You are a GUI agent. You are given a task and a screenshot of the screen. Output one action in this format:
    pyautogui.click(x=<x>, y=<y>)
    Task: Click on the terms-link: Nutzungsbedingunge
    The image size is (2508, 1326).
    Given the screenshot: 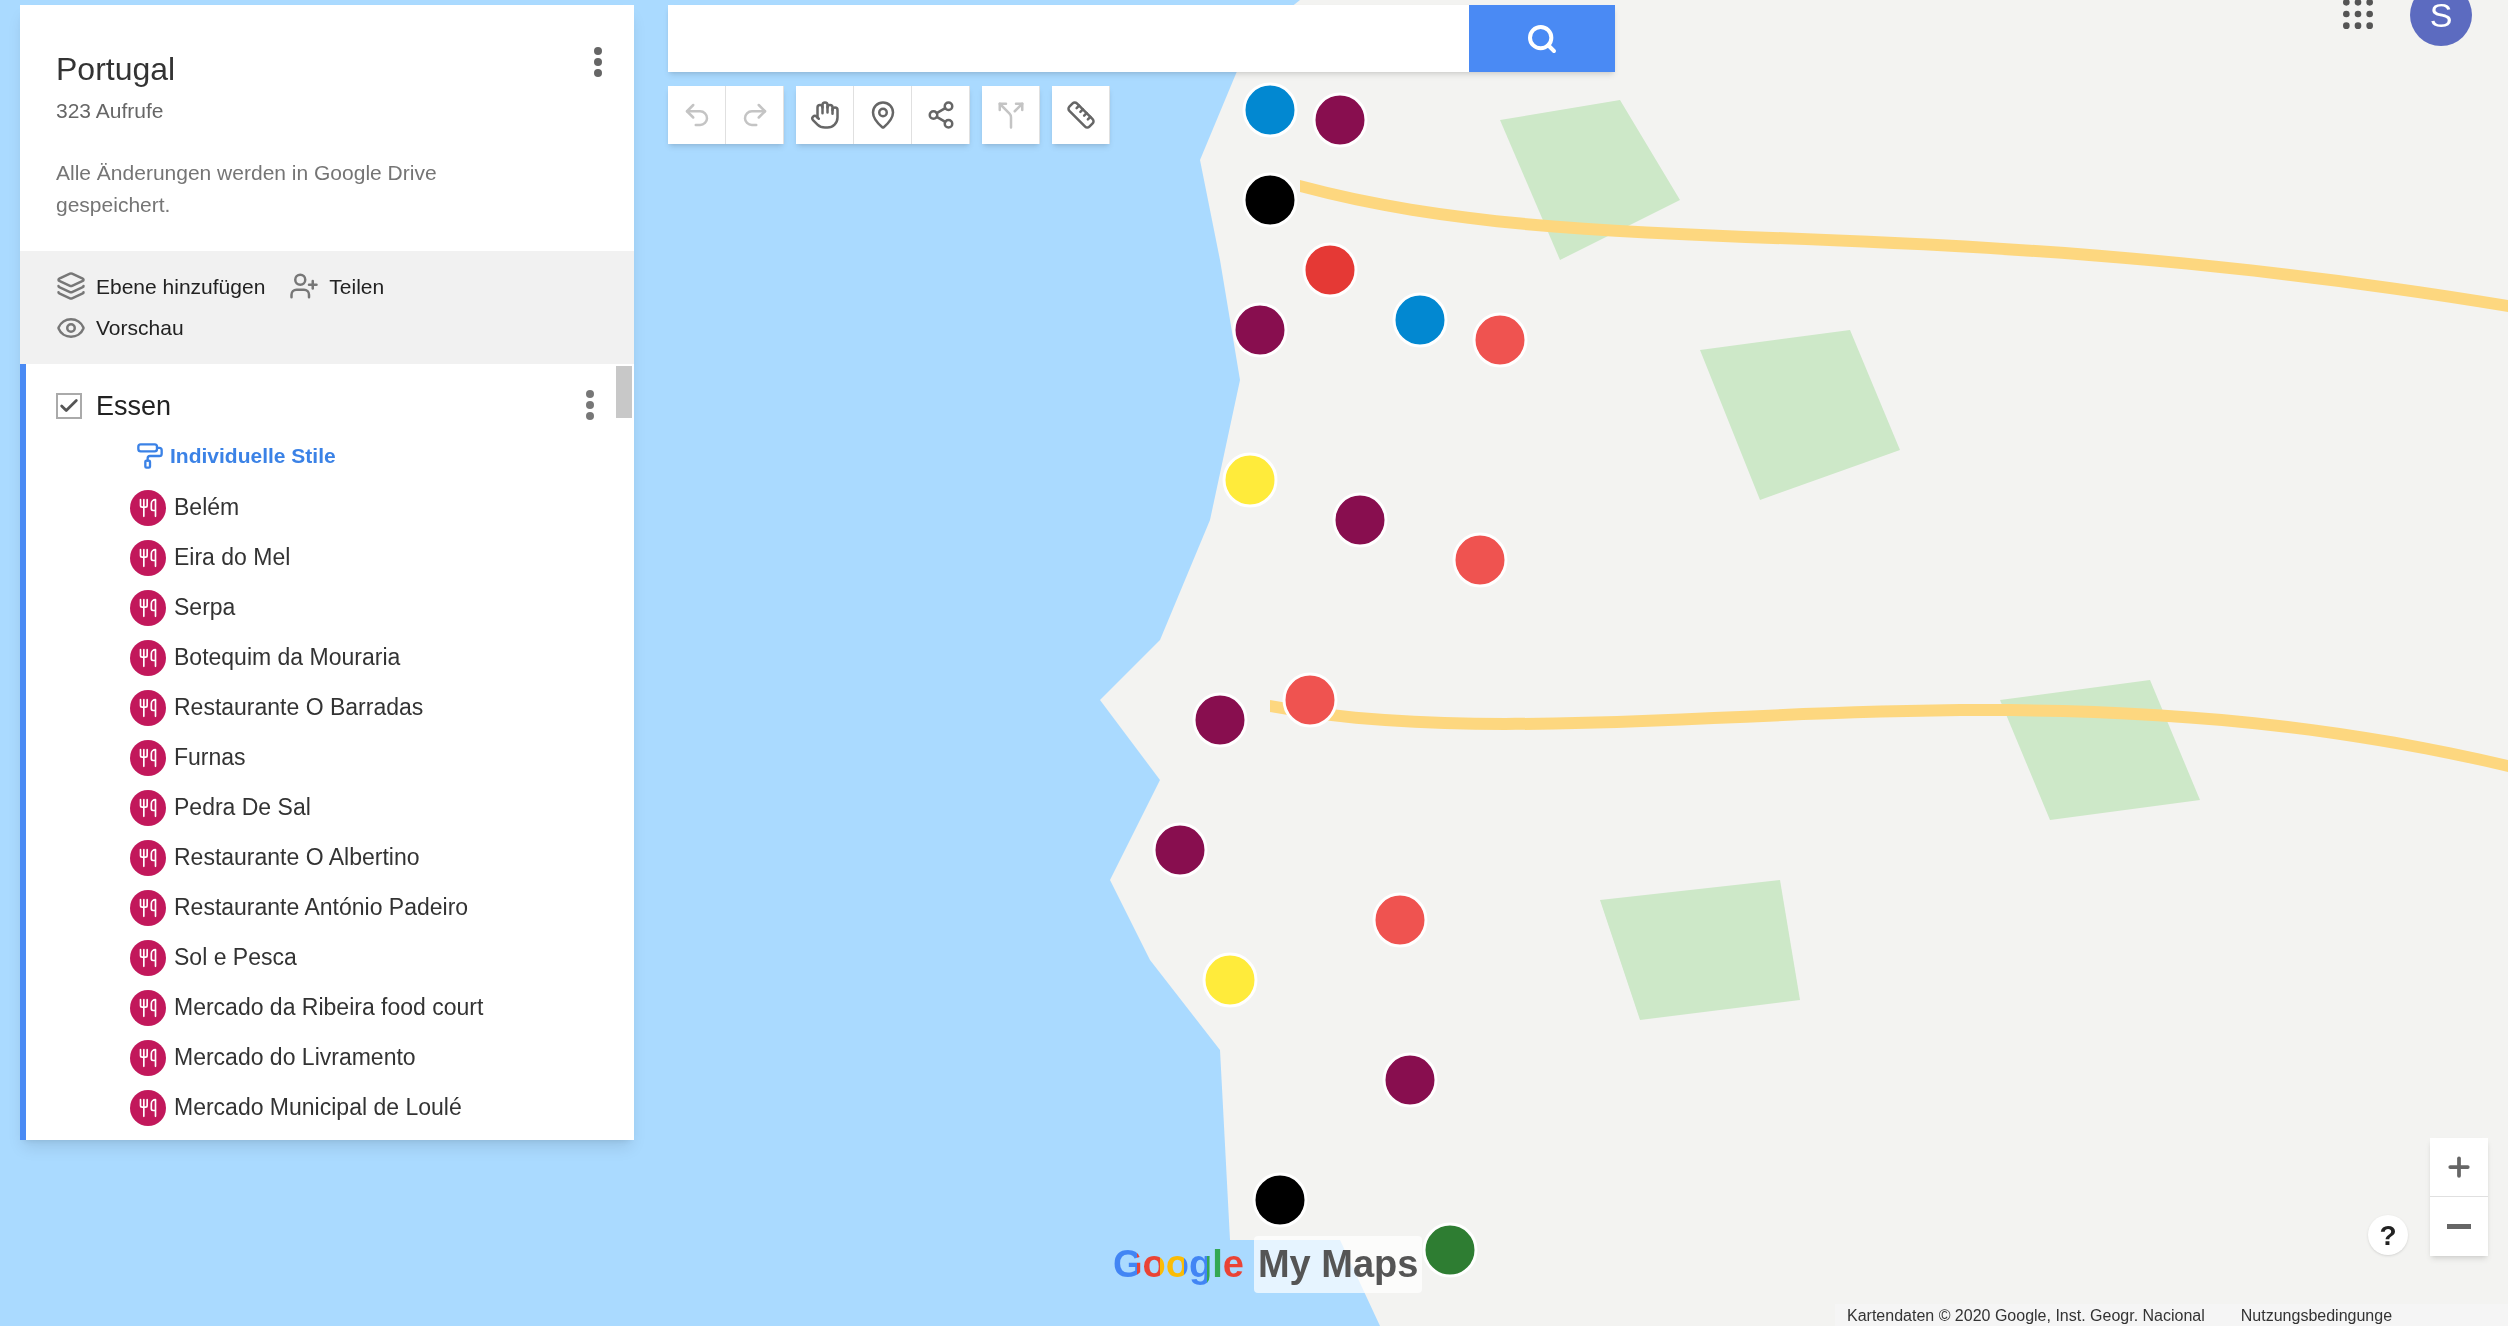 What is the action you would take?
    pyautogui.click(x=2316, y=1315)
    